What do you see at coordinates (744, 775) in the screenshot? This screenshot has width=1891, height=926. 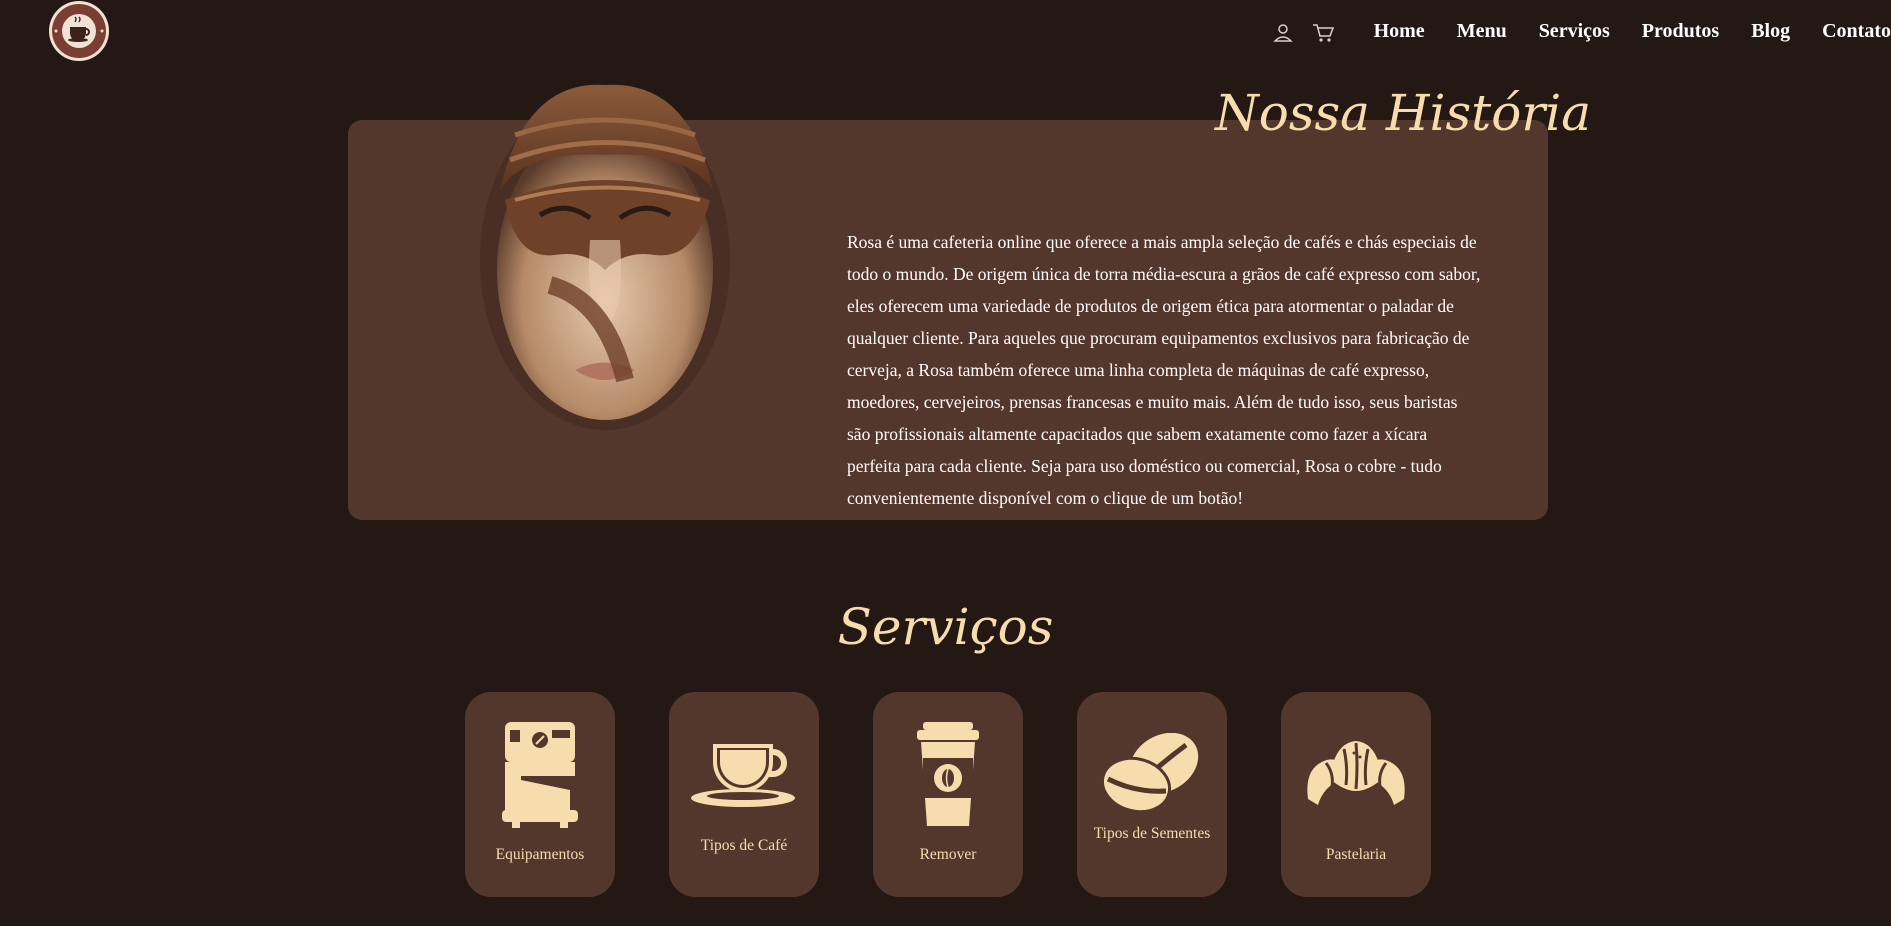 I see `coffee-cup-icon` at bounding box center [744, 775].